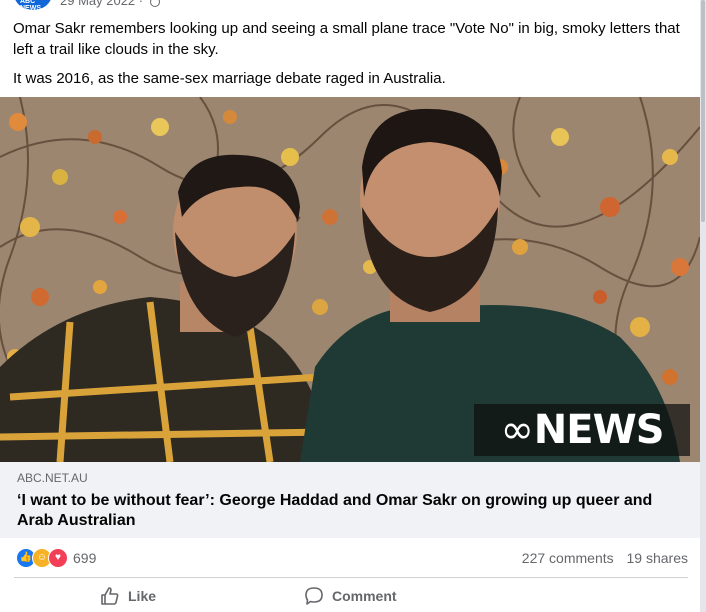 Image resolution: width=706 pixels, height=612 pixels. Describe the element at coordinates (350, 7) in the screenshot. I see `post-header: ABC NEWS 29 May 2022 ·` at that location.